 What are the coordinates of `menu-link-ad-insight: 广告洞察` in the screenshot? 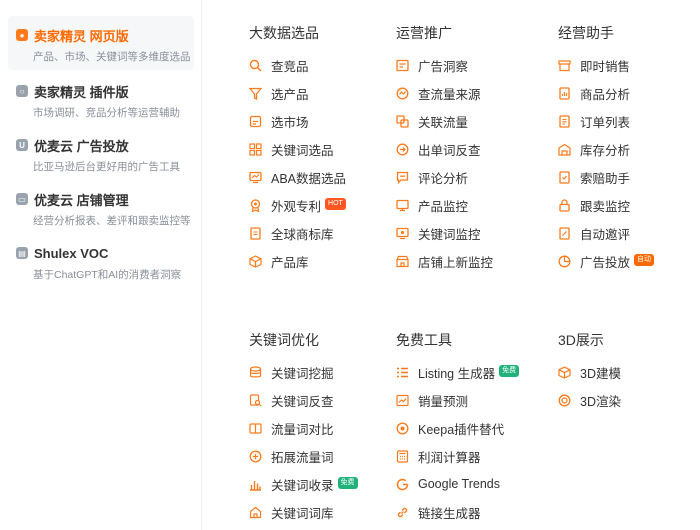 It's located at (466, 65).